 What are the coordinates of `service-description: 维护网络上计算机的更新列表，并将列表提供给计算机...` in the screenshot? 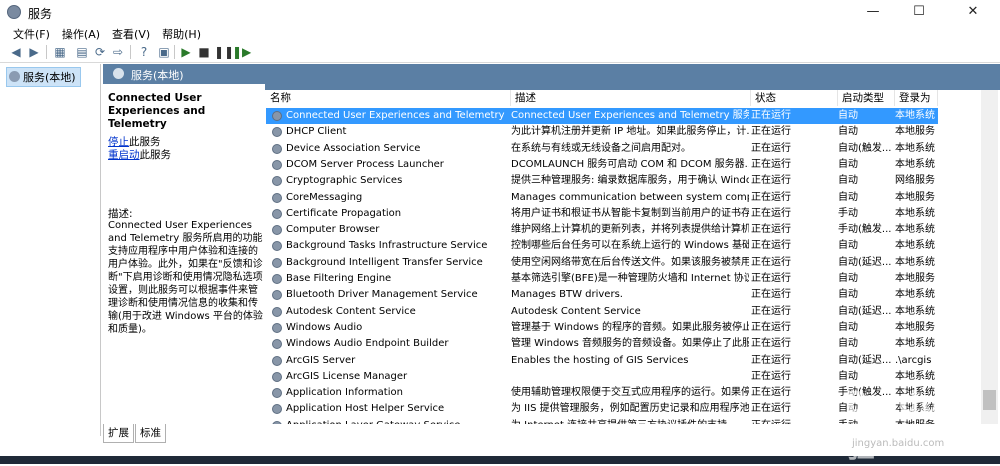 It's located at (630, 230).